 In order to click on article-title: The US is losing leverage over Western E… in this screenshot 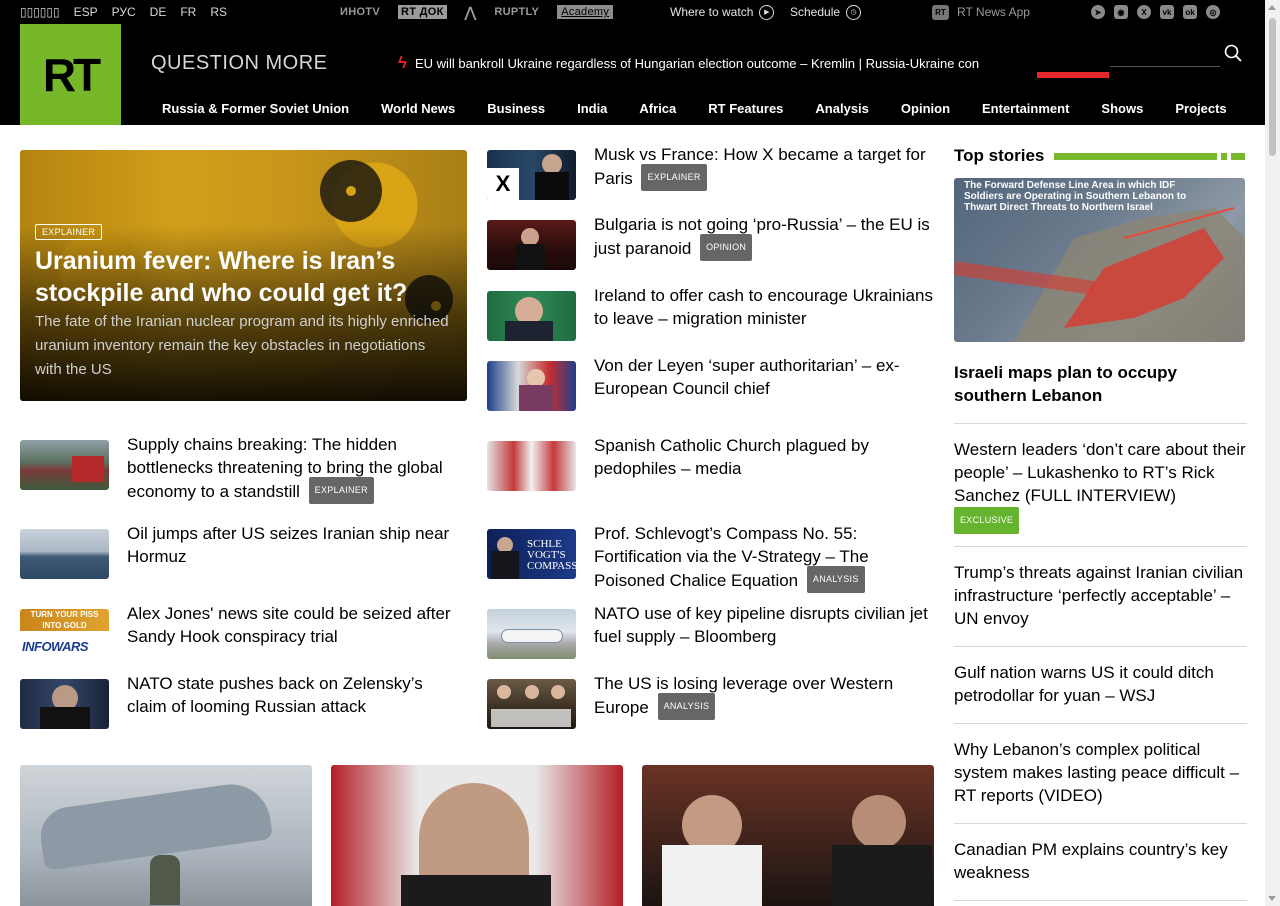, I will do `click(764, 700)`.